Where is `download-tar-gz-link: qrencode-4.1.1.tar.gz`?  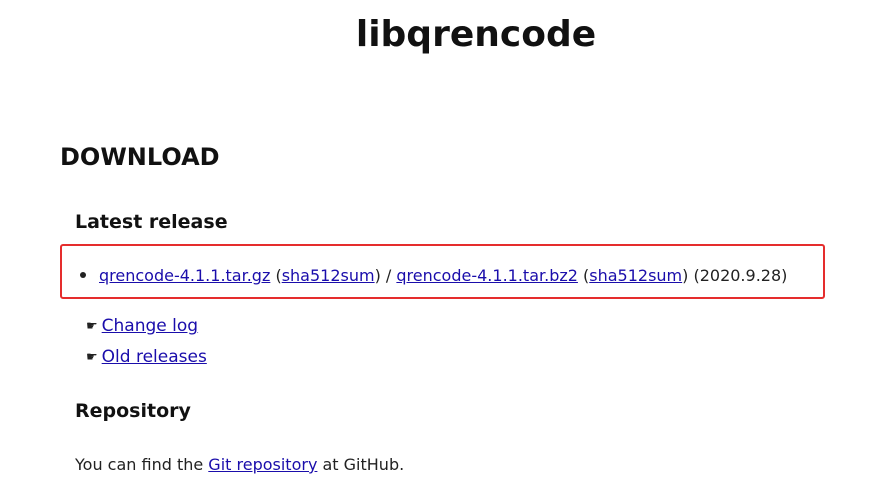
download-tar-gz-link: qrencode-4.1.1.tar.gz is located at coordinates (184, 275).